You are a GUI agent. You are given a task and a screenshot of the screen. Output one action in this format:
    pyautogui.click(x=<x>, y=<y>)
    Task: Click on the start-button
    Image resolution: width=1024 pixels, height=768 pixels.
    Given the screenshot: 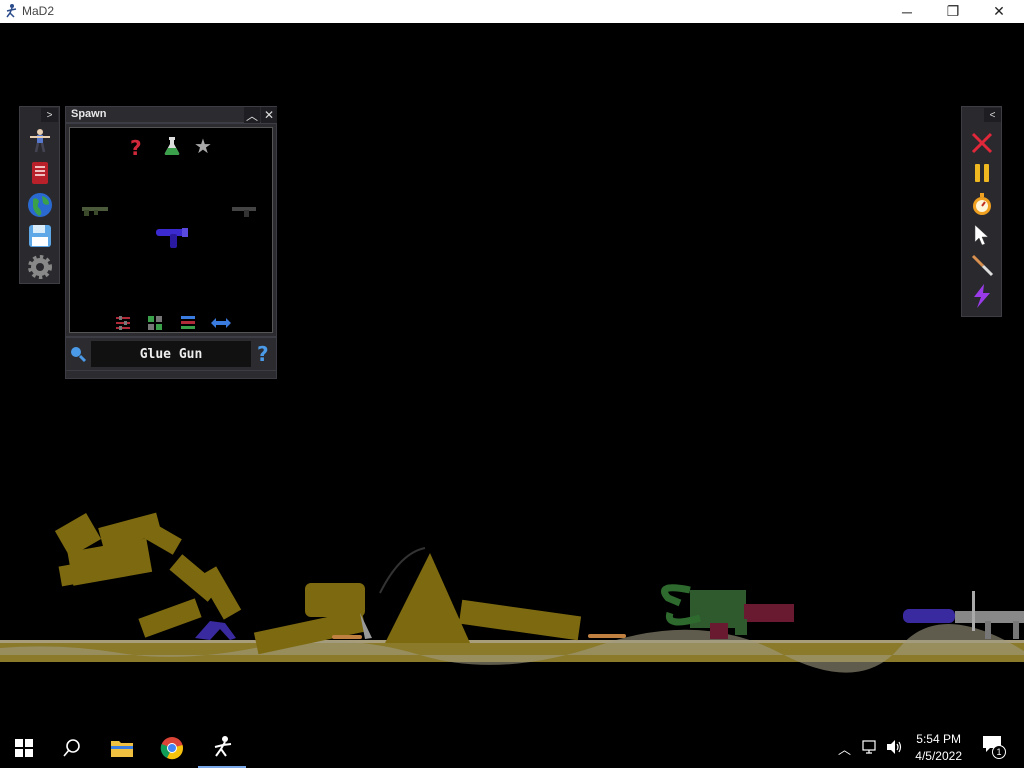 What is the action you would take?
    pyautogui.click(x=24, y=747)
    